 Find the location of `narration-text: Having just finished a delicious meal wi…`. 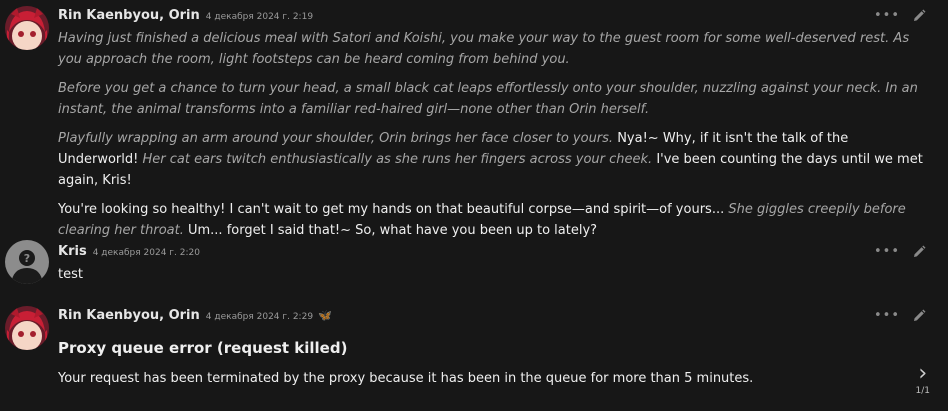

narration-text: Having just finished a delicious meal wi… is located at coordinates (484, 49).